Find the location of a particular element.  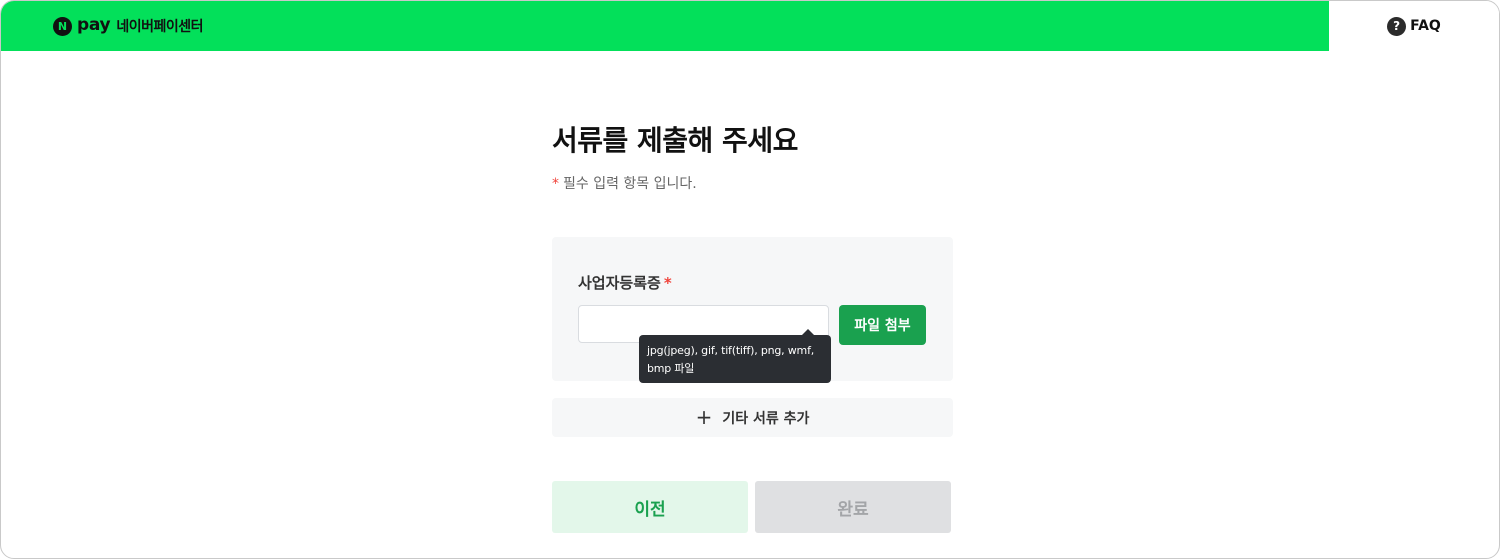

add-other-document-button: + 기타 서류 추가 is located at coordinates (752, 417).